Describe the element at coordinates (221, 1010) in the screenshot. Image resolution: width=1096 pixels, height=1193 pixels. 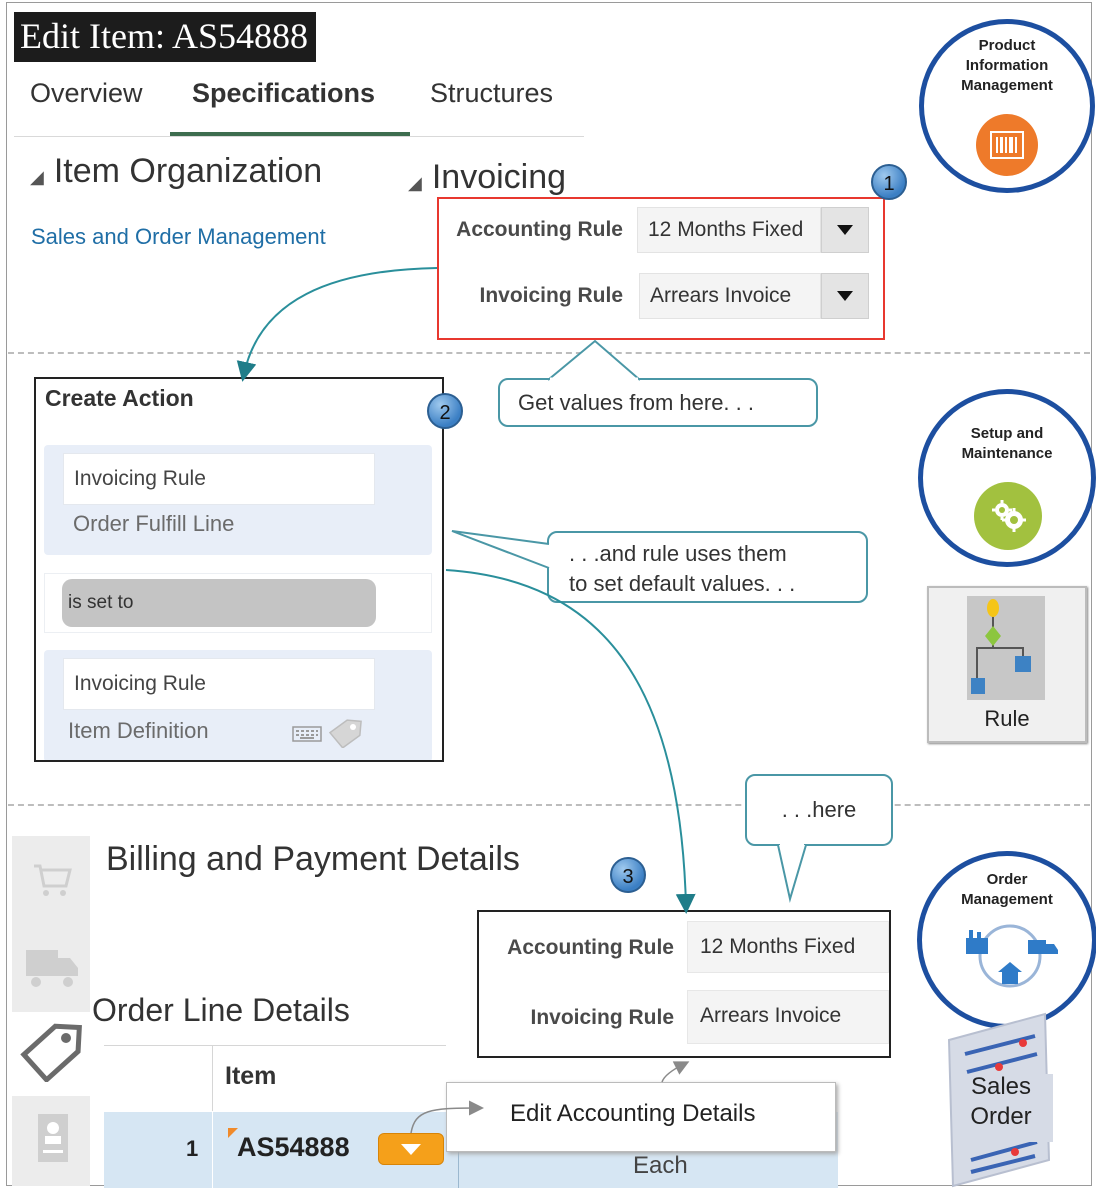
I see `order-line-details-title: Order Line Details` at that location.